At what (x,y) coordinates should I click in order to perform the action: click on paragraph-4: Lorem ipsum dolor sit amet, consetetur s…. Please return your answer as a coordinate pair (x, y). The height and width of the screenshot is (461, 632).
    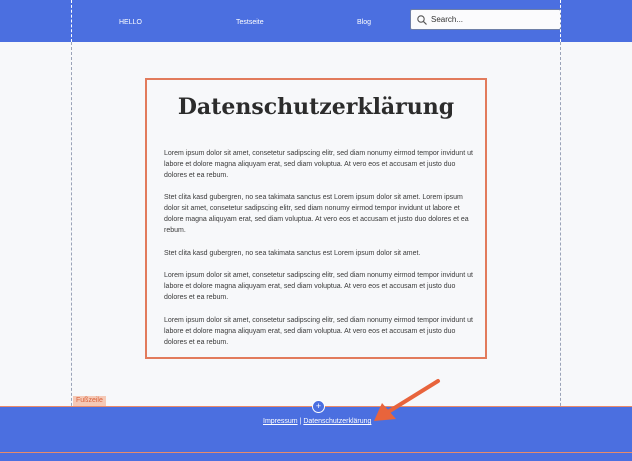
    Looking at the image, I should click on (318, 286).